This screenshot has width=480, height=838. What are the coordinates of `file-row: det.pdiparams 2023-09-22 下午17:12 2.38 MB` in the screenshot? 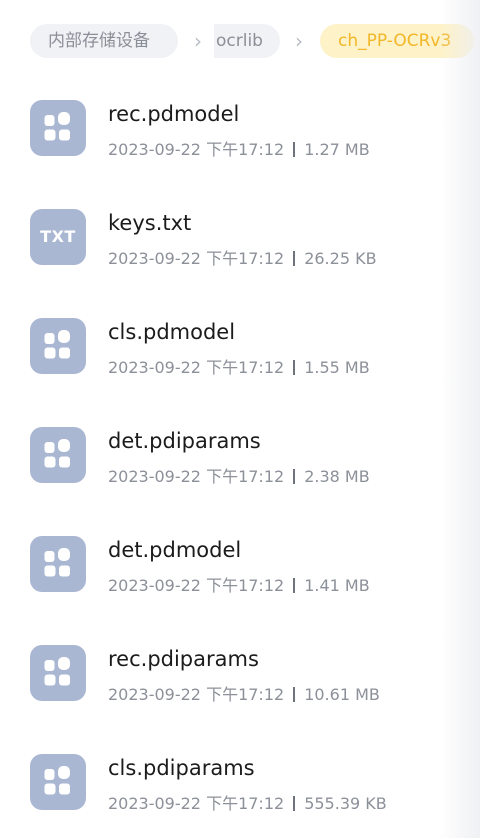 It's located at (240, 463).